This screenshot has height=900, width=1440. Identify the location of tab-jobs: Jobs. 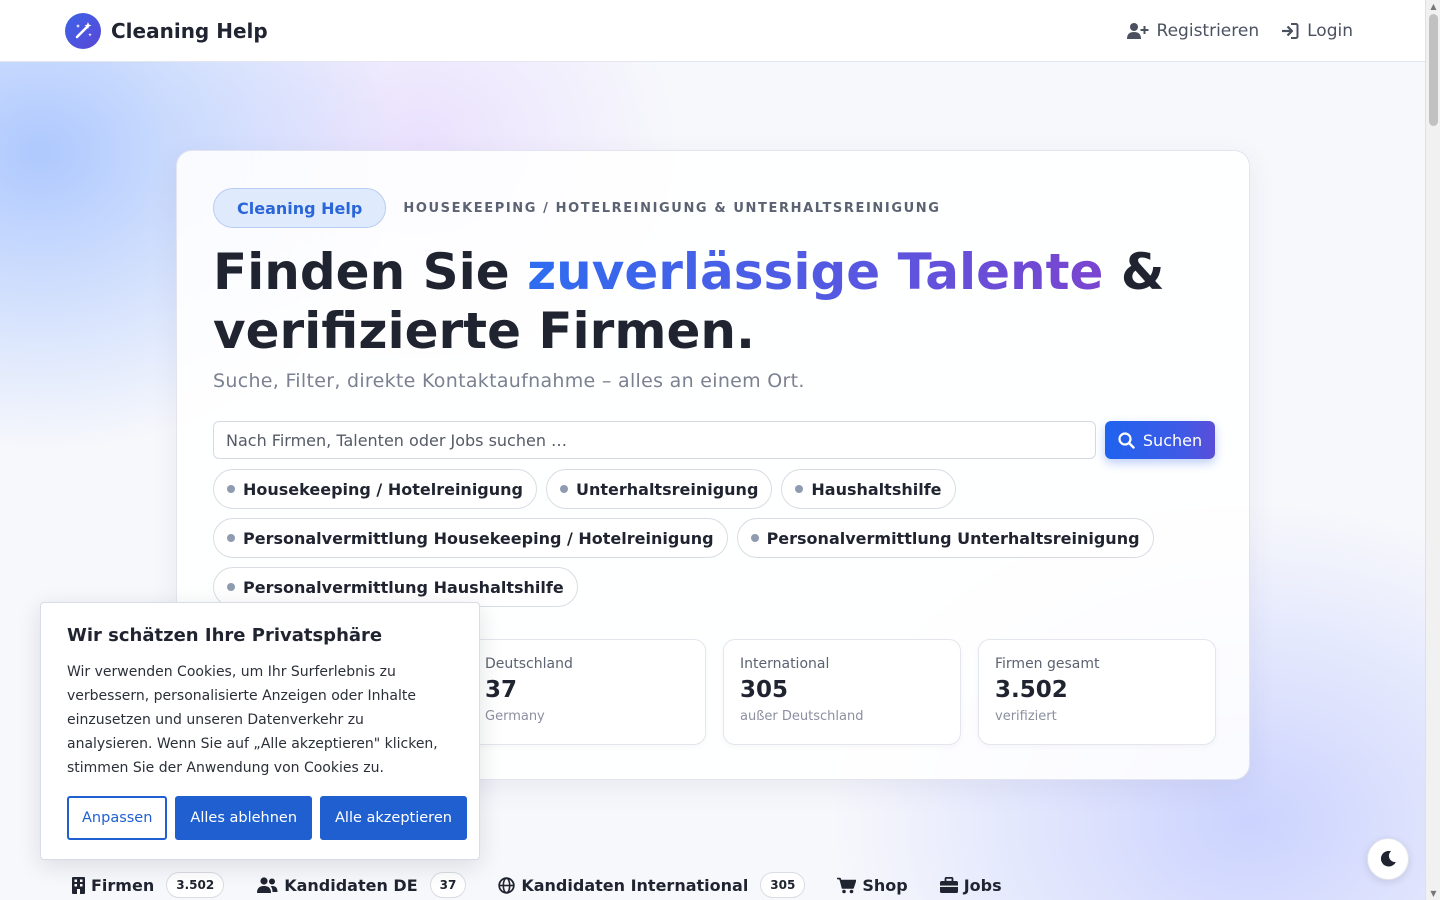
(970, 885).